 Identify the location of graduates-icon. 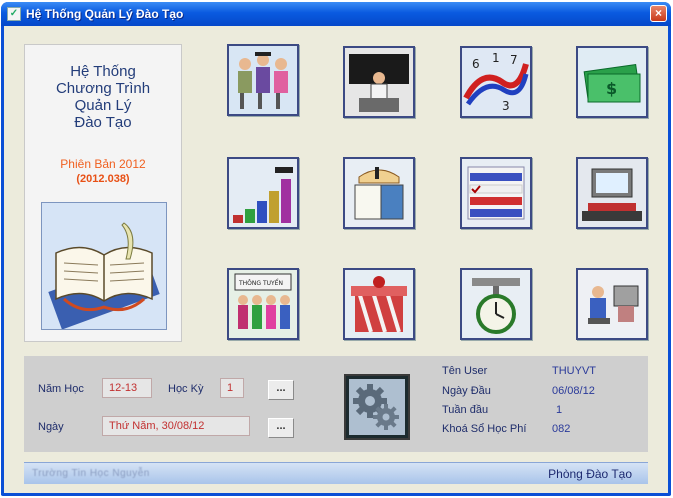
(263, 80).